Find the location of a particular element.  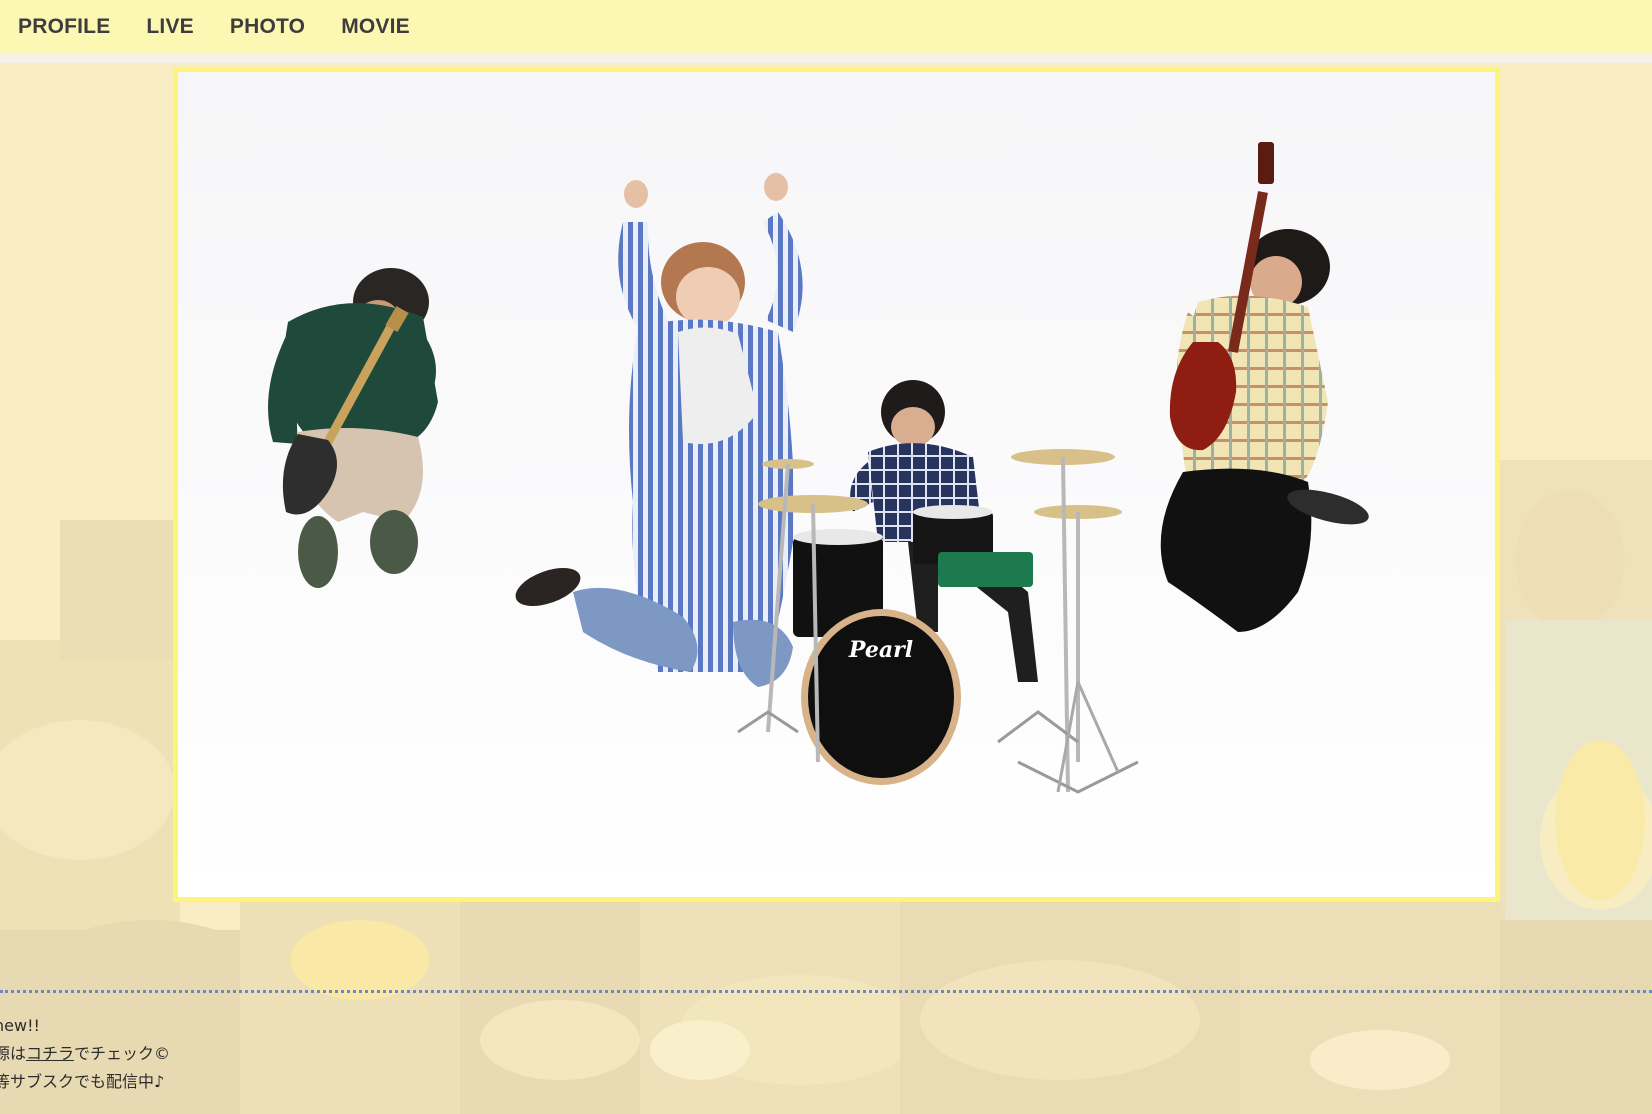

nav-item-profile: PROFILE is located at coordinates (64, 27).